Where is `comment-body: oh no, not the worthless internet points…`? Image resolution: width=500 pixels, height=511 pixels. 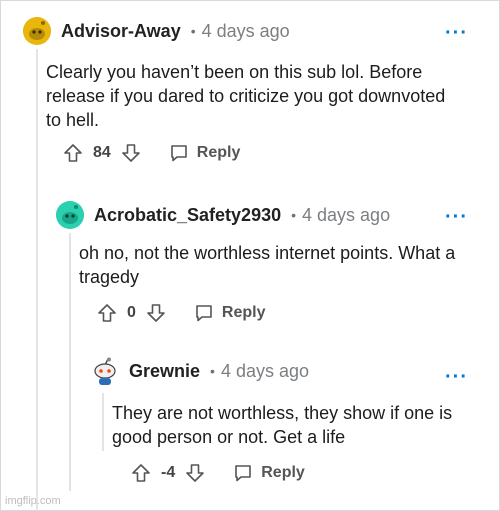 comment-body: oh no, not the worthless internet points… is located at coordinates (267, 265).